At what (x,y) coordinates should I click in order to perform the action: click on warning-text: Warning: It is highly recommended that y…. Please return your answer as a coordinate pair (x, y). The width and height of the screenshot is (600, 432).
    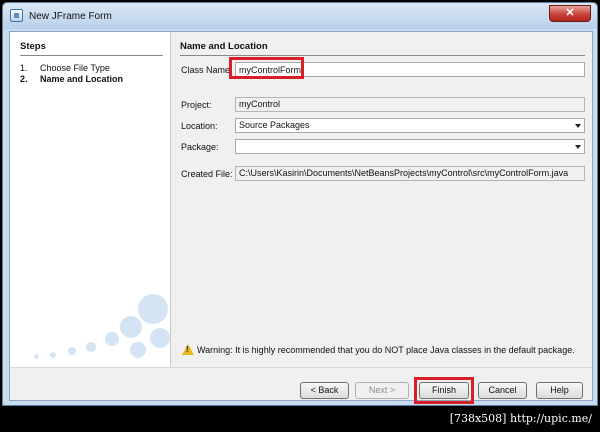
    Looking at the image, I should click on (386, 350).